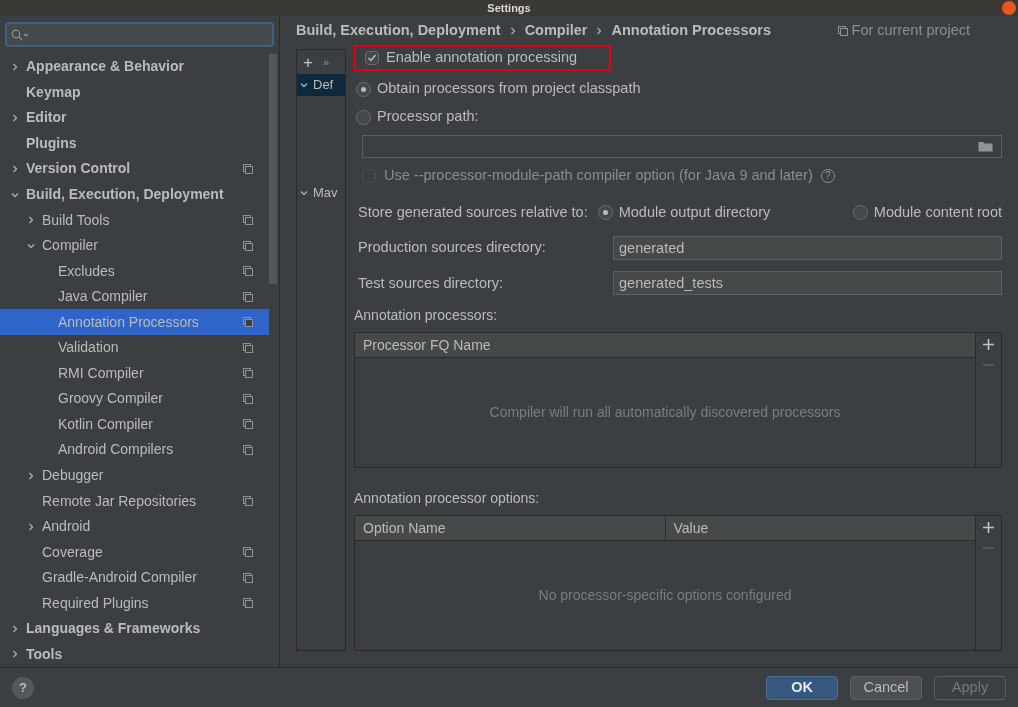 This screenshot has height=707, width=1018. Describe the element at coordinates (134, 552) in the screenshot. I see `sidebar-item: Coverage` at that location.